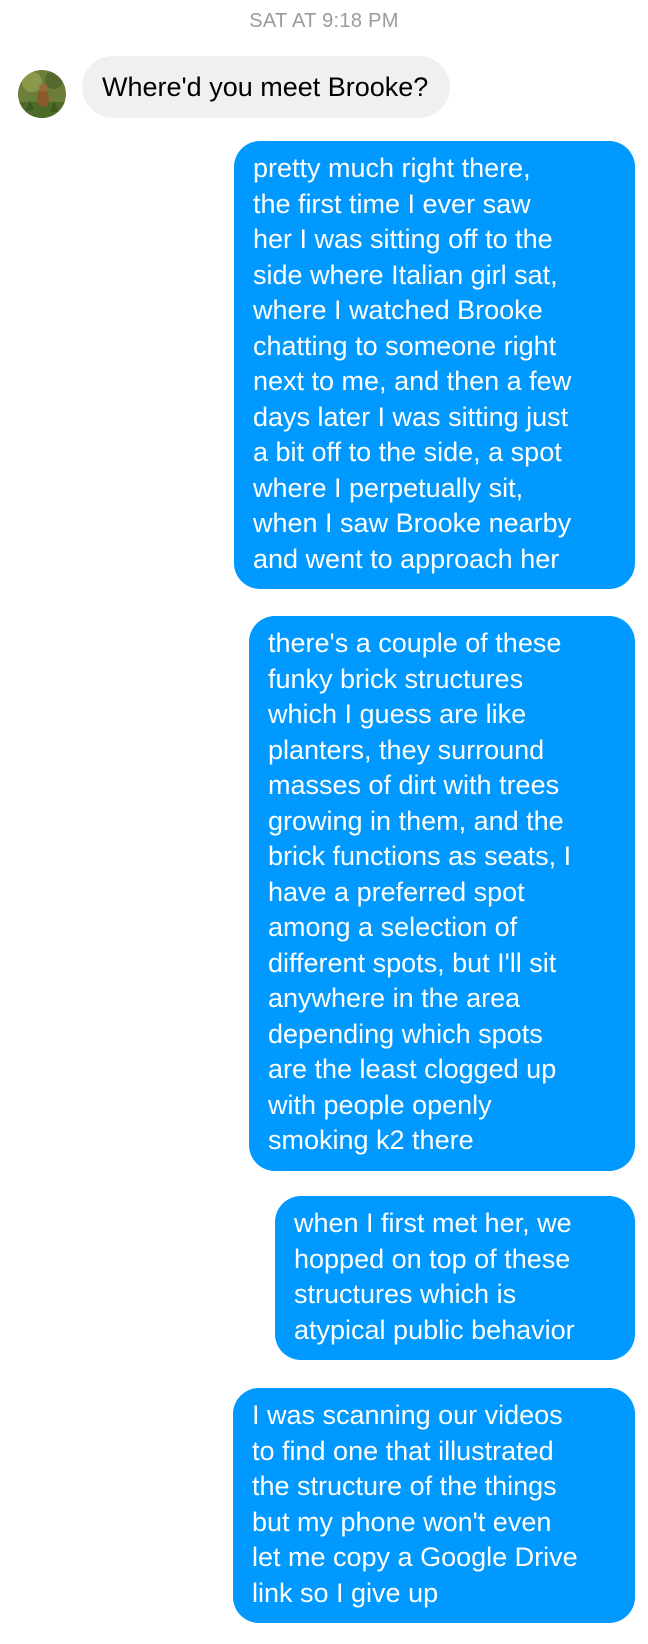 The height and width of the screenshot is (1644, 648). I want to click on message-timestamp: SAT AT 9:18 PM, so click(324, 21).